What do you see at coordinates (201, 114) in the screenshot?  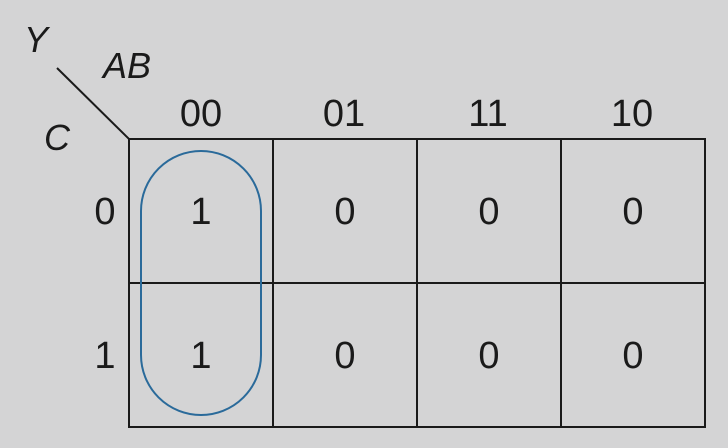 I see `column-header-00: 00` at bounding box center [201, 114].